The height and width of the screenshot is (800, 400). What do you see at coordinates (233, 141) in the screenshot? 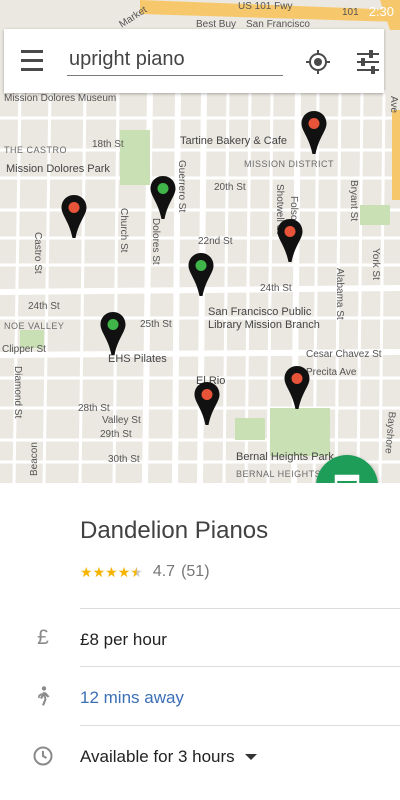
I see `map-label-tartine: Tartine Bakery & Cafe` at bounding box center [233, 141].